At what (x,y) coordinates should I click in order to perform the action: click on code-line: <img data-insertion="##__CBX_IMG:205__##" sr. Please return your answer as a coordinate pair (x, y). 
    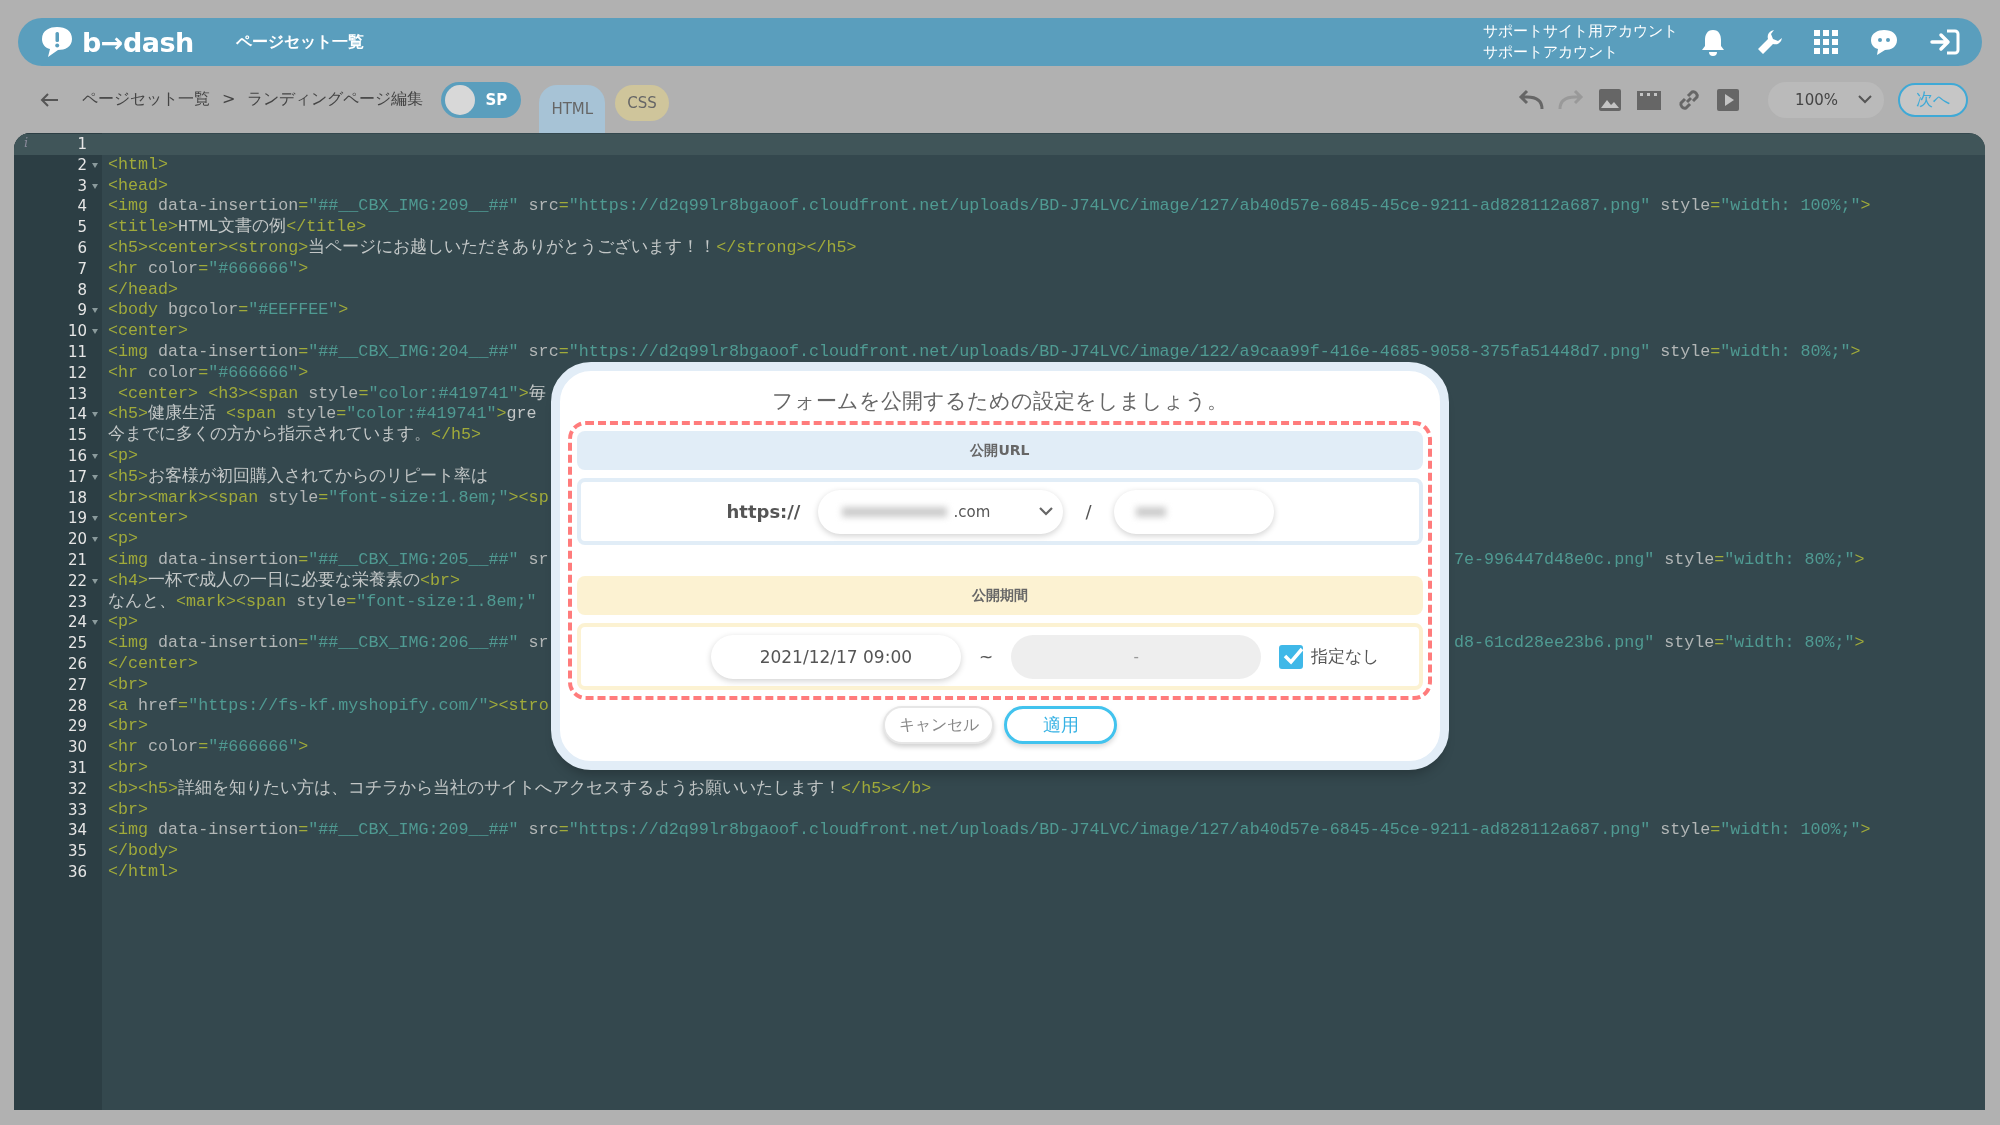
    Looking at the image, I should click on (328, 560).